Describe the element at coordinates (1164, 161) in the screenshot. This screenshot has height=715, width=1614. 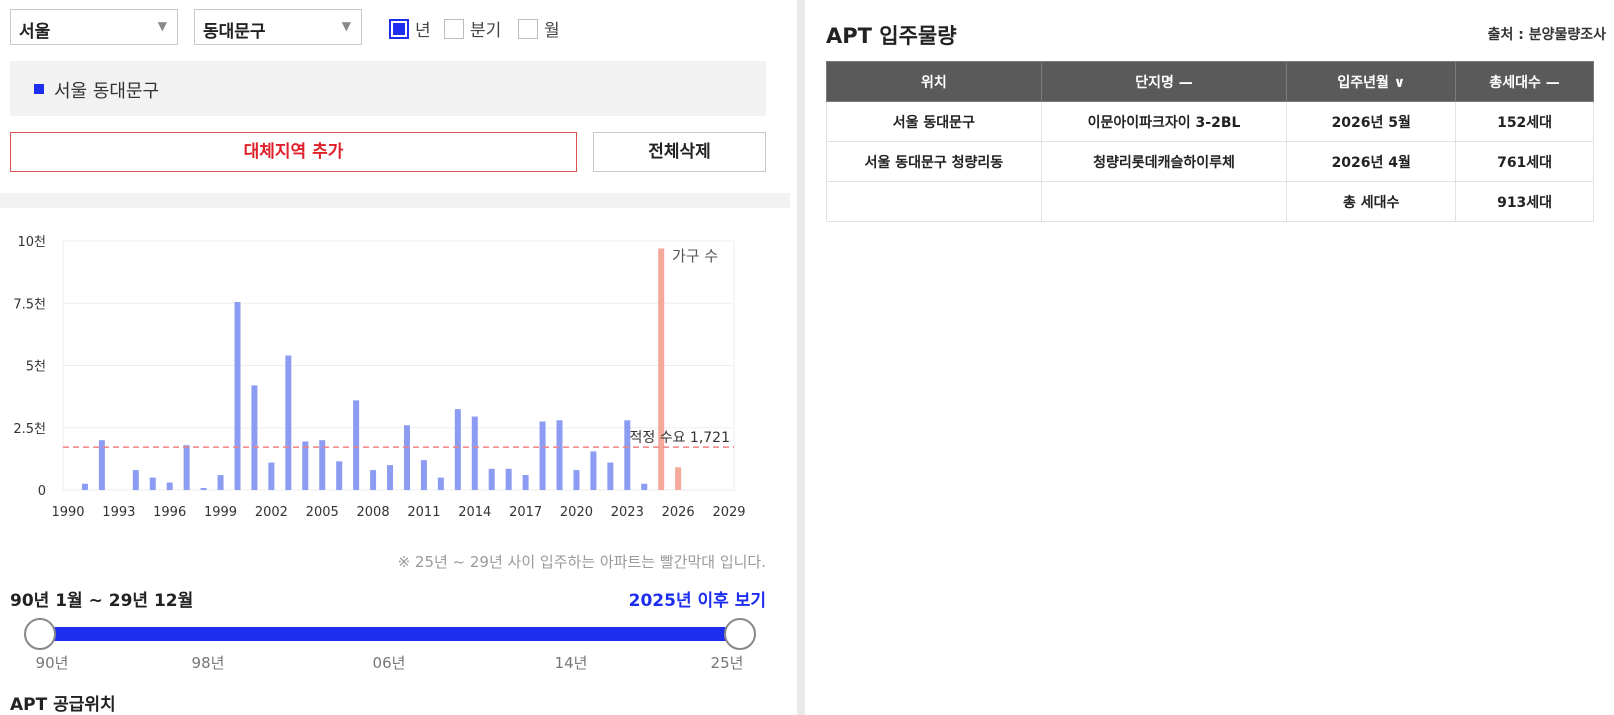
I see `table-cell: 청량리롯데캐슬하이루체` at that location.